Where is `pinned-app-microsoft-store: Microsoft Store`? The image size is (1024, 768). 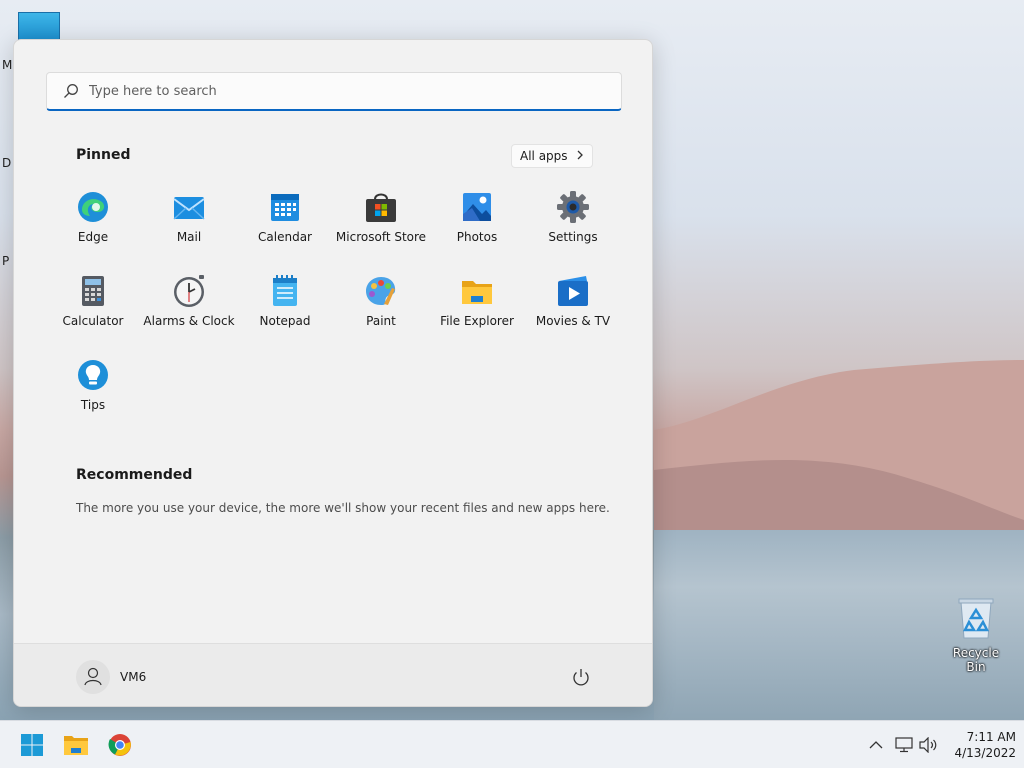 pinned-app-microsoft-store: Microsoft Store is located at coordinates (381, 224).